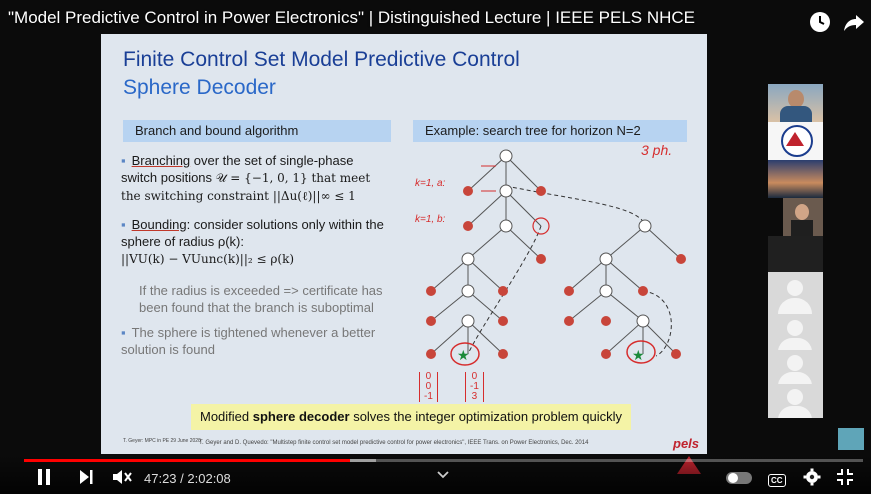  Describe the element at coordinates (845, 477) in the screenshot. I see `fullscreen-exit-icon` at that location.